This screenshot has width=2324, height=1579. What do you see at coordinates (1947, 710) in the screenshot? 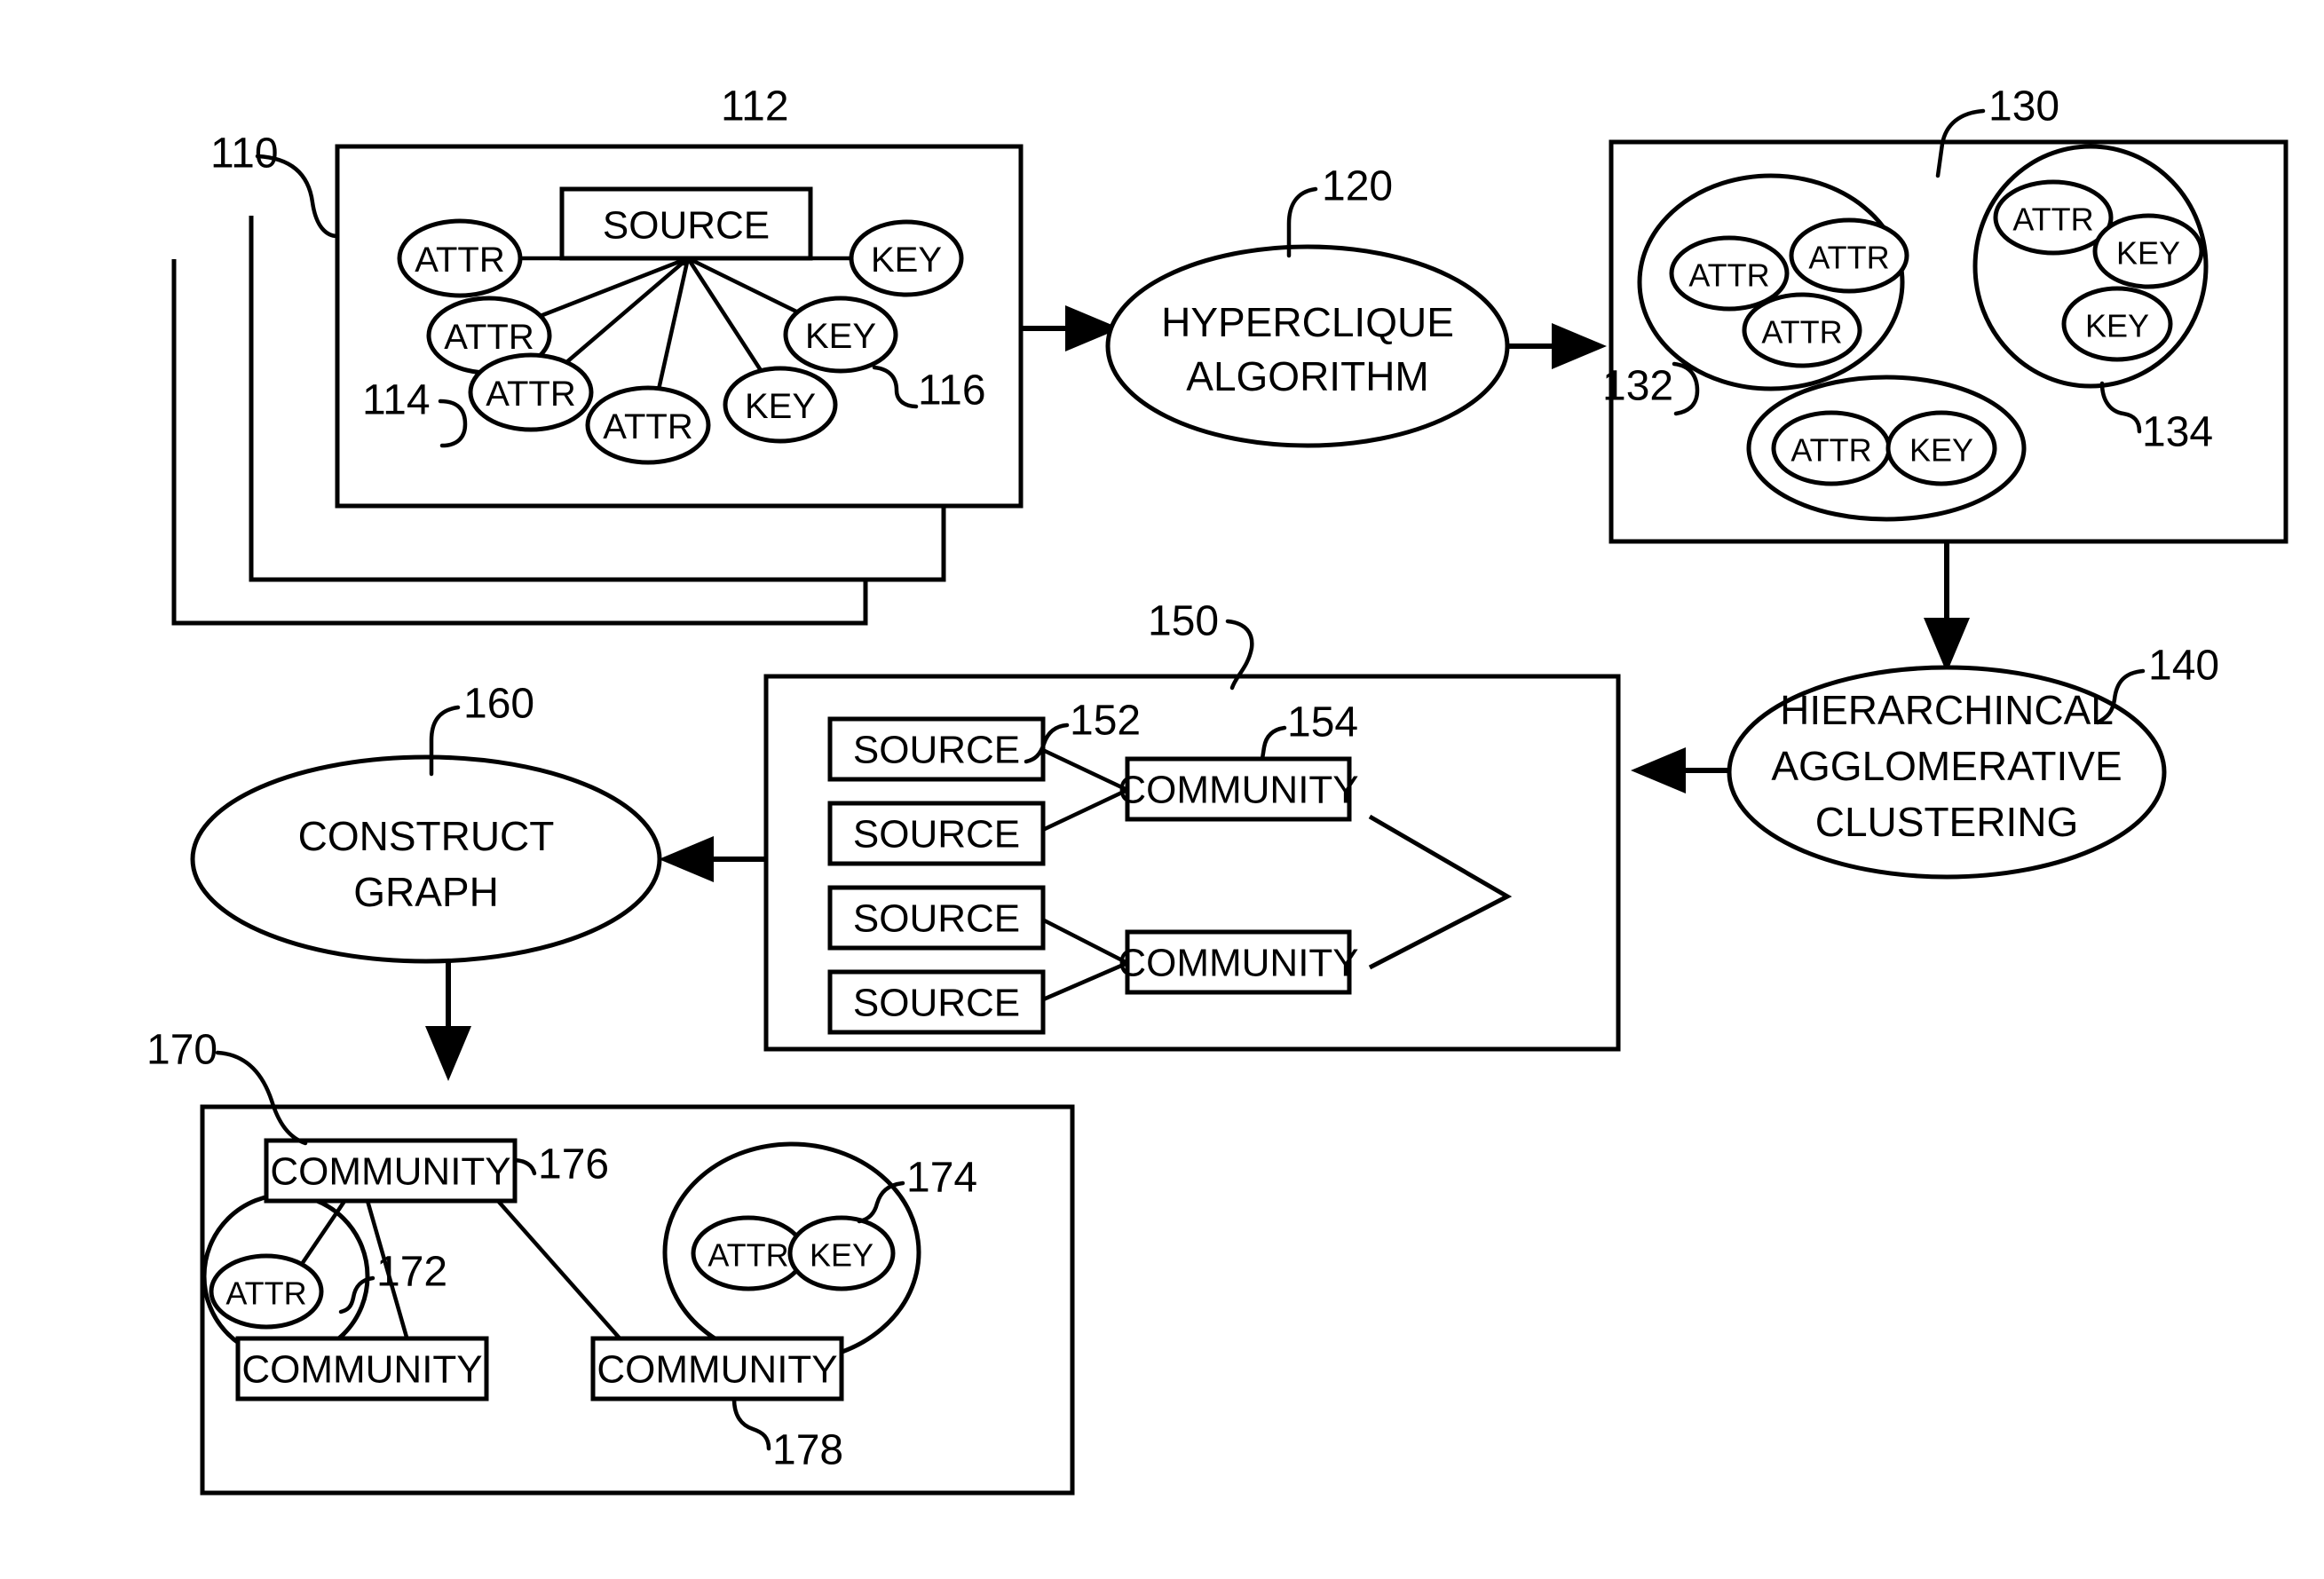
I see `clustering-line1: HIERARCHINCAL` at bounding box center [1947, 710].